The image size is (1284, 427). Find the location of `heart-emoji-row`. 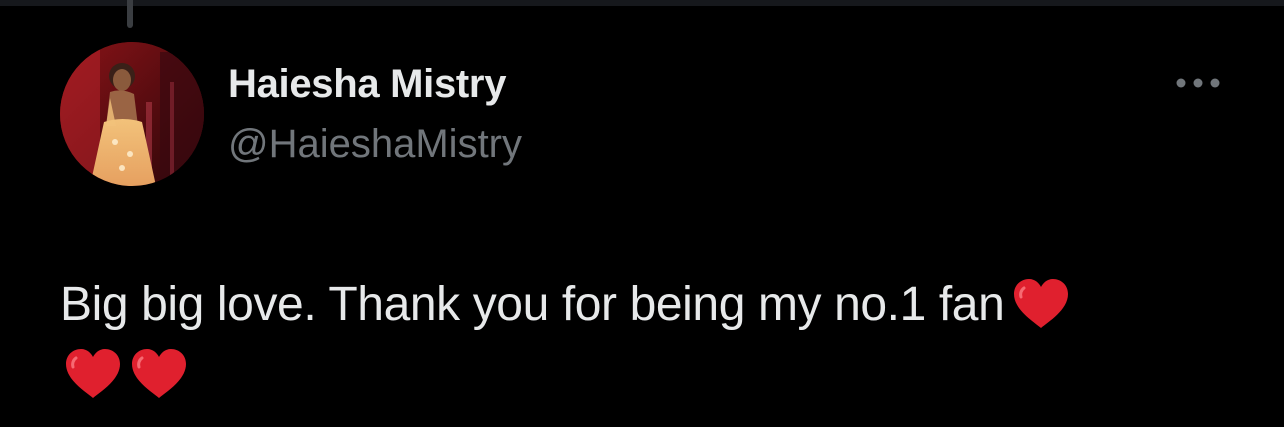

heart-emoji-row is located at coordinates (124, 374).